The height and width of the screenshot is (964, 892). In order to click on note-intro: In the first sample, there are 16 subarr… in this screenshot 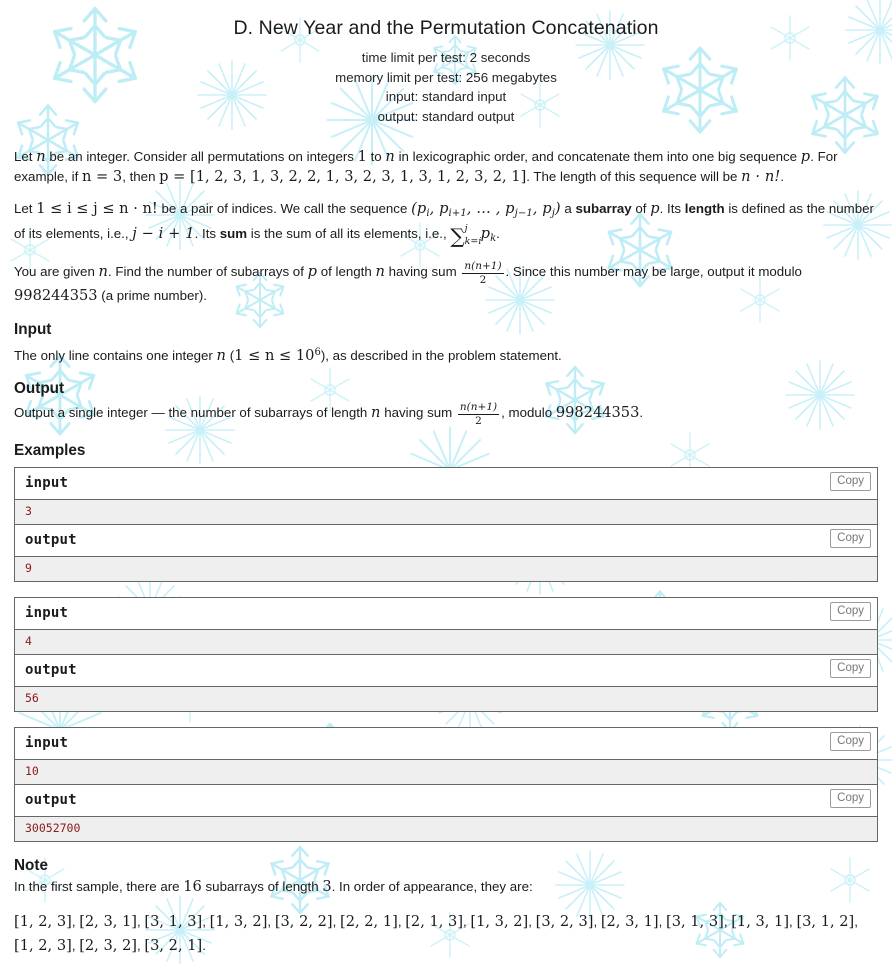, I will do `click(446, 887)`.